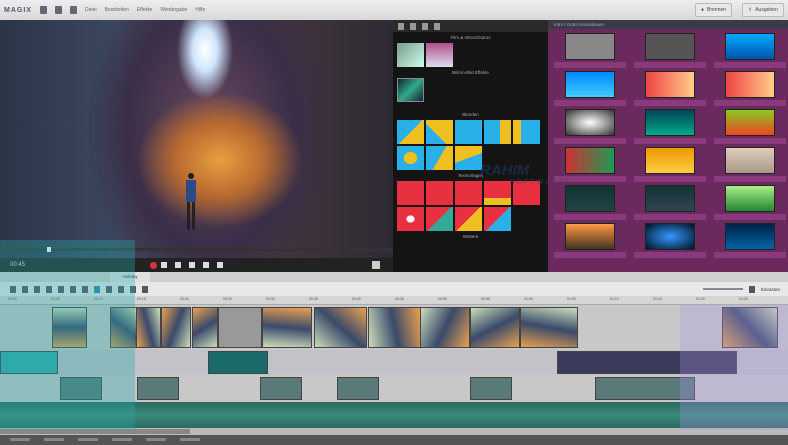 The width and height of the screenshot is (788, 445). I want to click on effects-icon, so click(425, 26).